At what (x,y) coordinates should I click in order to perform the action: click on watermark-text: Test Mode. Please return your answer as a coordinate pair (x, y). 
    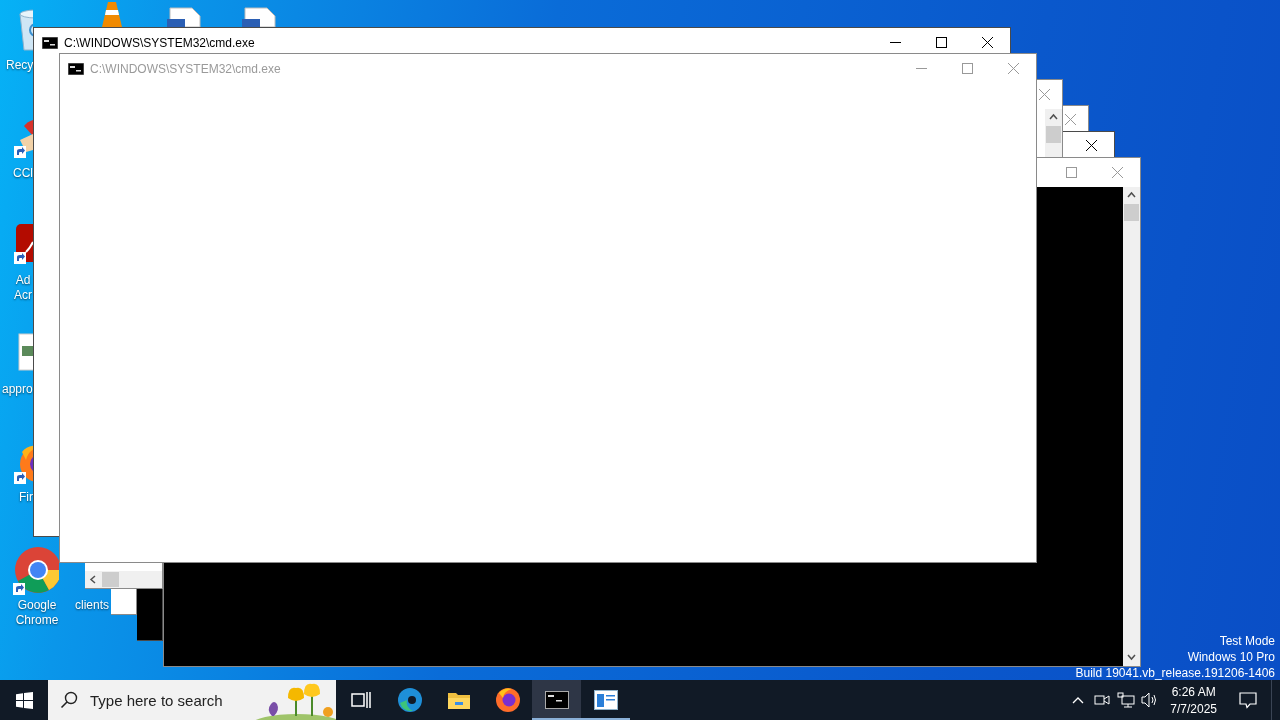
    Looking at the image, I should click on (1247, 641).